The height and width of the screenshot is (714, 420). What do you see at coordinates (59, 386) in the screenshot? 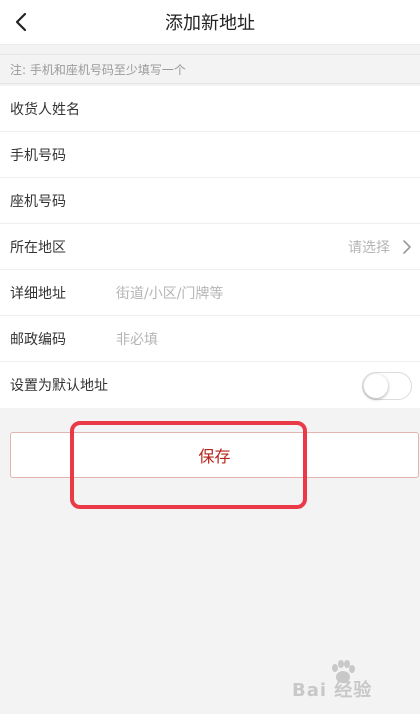
I see `default-address-label: 设置为默认地址` at bounding box center [59, 386].